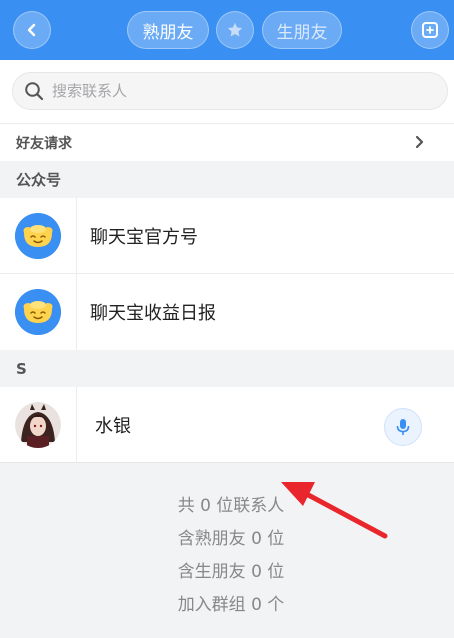 This screenshot has height=638, width=454. I want to click on stat-stranger: 含生朋友 0 位, so click(231, 572).